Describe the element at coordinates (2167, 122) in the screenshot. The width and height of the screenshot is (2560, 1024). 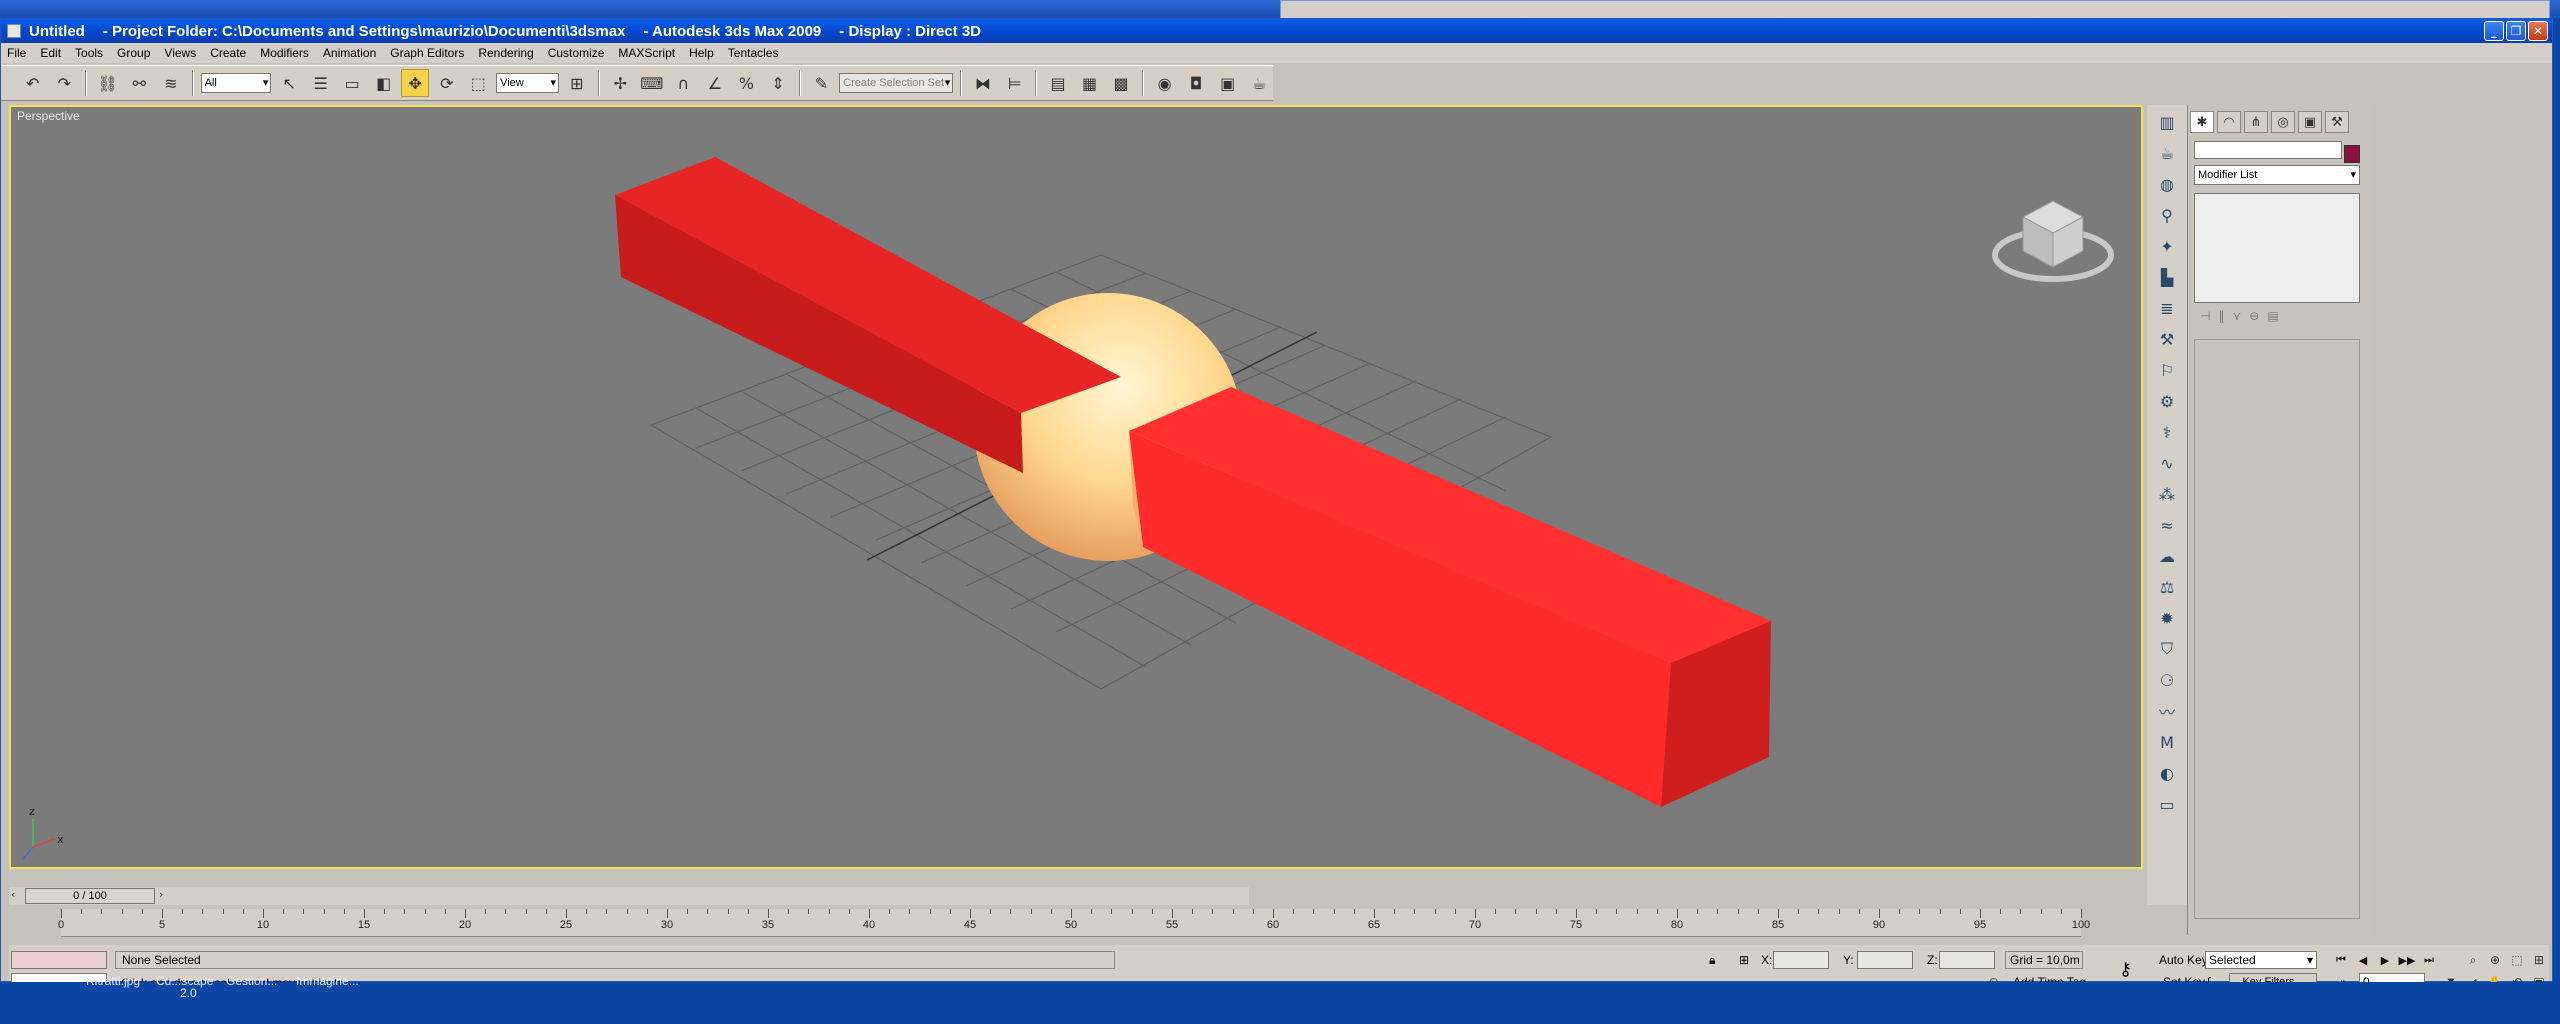
I see `containers-icon: ▥` at that location.